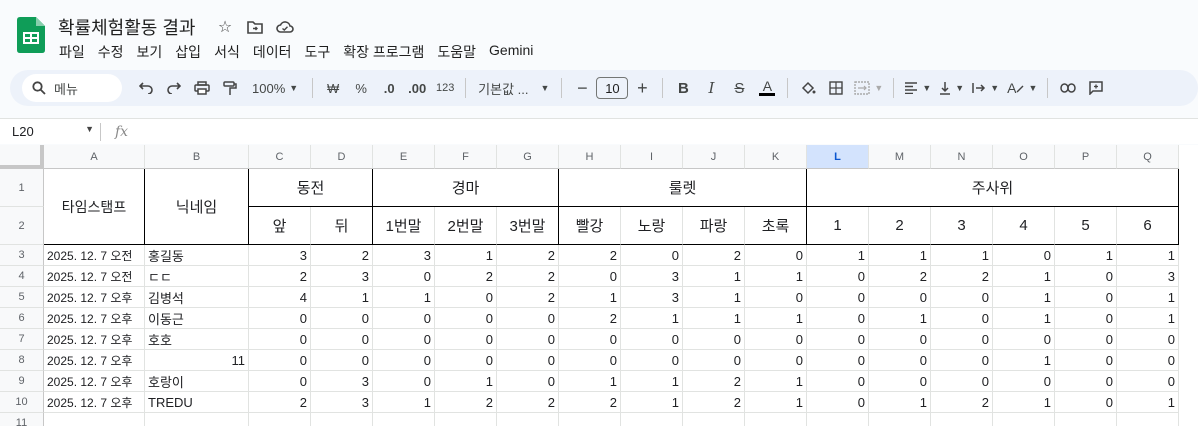 The height and width of the screenshot is (426, 1198). Describe the element at coordinates (22, 402) in the screenshot. I see `row-header: 10` at that location.